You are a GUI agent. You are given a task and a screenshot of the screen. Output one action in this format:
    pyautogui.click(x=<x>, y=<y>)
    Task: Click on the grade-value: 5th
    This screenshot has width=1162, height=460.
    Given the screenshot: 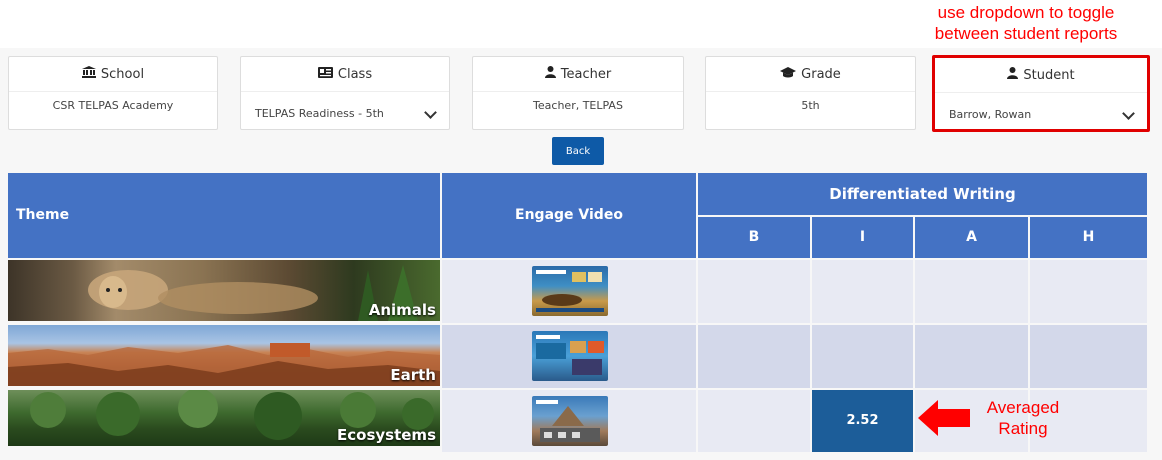 What is the action you would take?
    pyautogui.click(x=810, y=105)
    